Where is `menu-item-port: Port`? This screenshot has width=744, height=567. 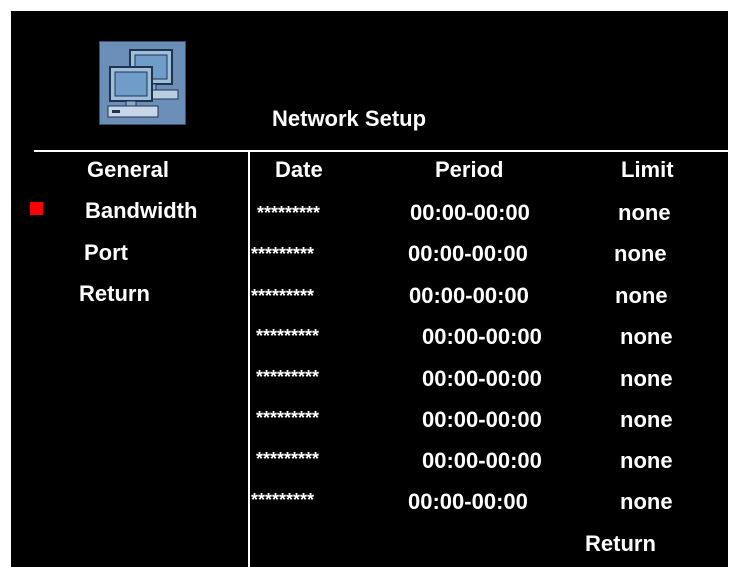 menu-item-port: Port is located at coordinates (106, 253).